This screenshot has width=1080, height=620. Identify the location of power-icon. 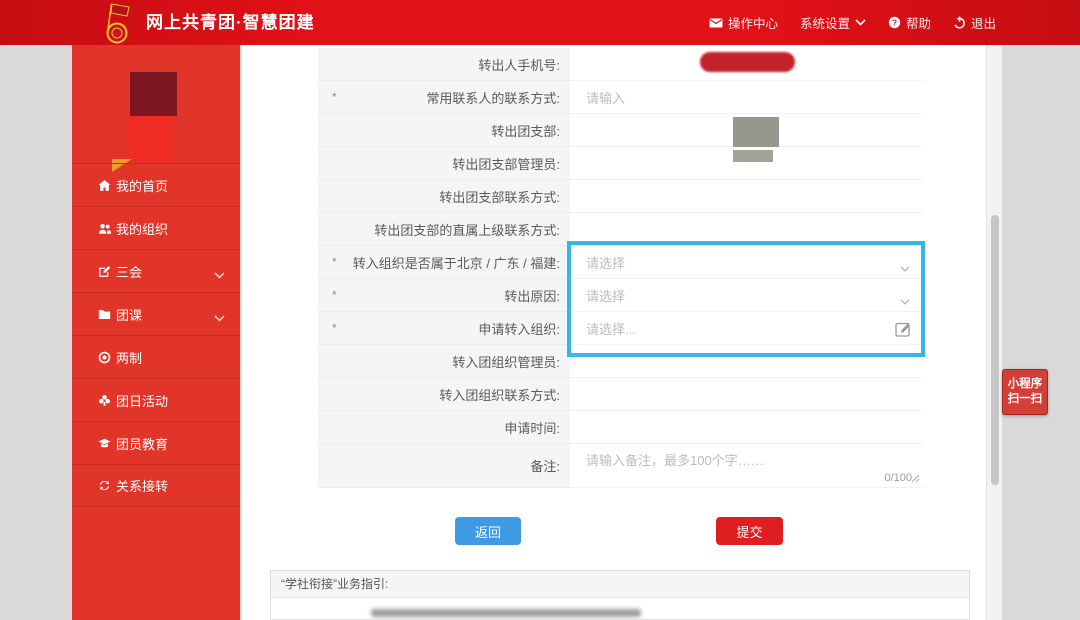
(959, 22).